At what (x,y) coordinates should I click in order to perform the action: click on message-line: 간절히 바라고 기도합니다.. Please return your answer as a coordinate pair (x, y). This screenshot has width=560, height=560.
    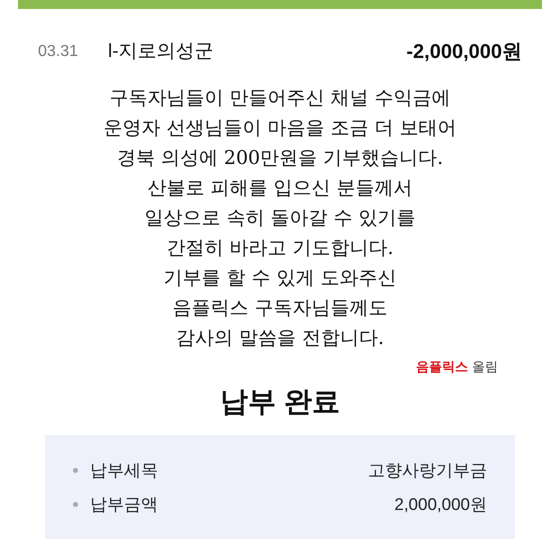
    Looking at the image, I should click on (280, 248).